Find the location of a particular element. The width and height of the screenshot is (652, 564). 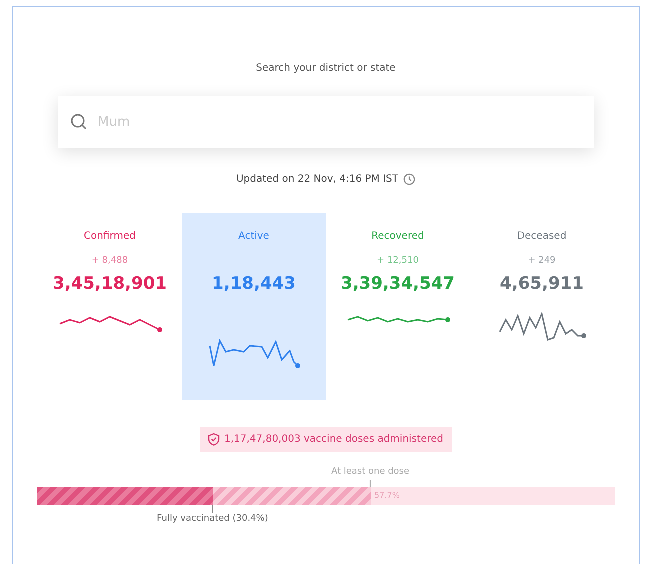

updated-text: Updated on 22 Nov, 4:16 PM IST is located at coordinates (317, 180).